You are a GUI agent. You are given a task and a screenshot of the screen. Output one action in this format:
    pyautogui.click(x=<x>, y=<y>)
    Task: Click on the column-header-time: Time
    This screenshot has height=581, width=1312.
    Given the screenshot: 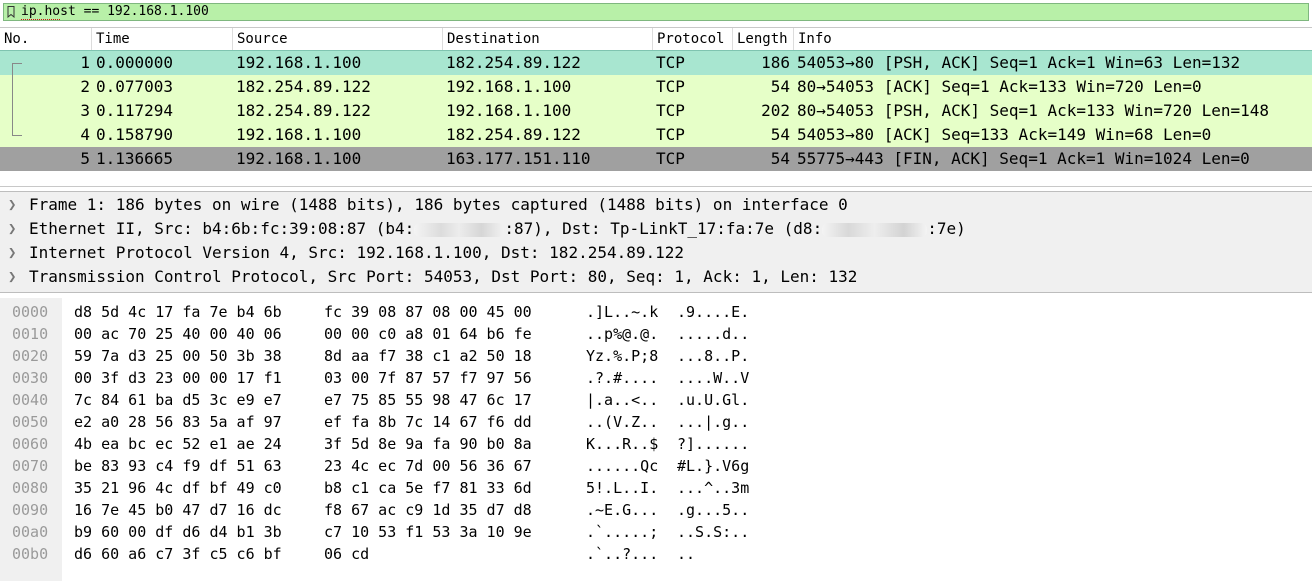 What is the action you would take?
    pyautogui.click(x=162, y=39)
    